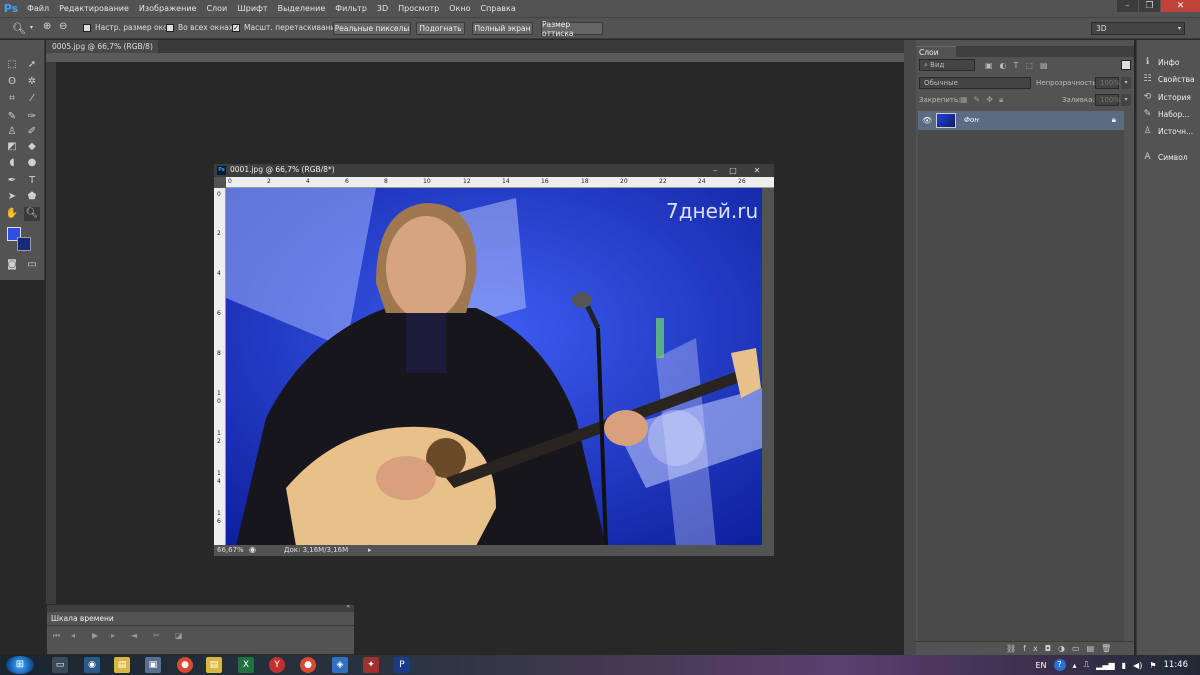 This screenshot has height=675, width=1200. Describe the element at coordinates (216, 8) in the screenshot. I see `menu-layers: Слои` at that location.